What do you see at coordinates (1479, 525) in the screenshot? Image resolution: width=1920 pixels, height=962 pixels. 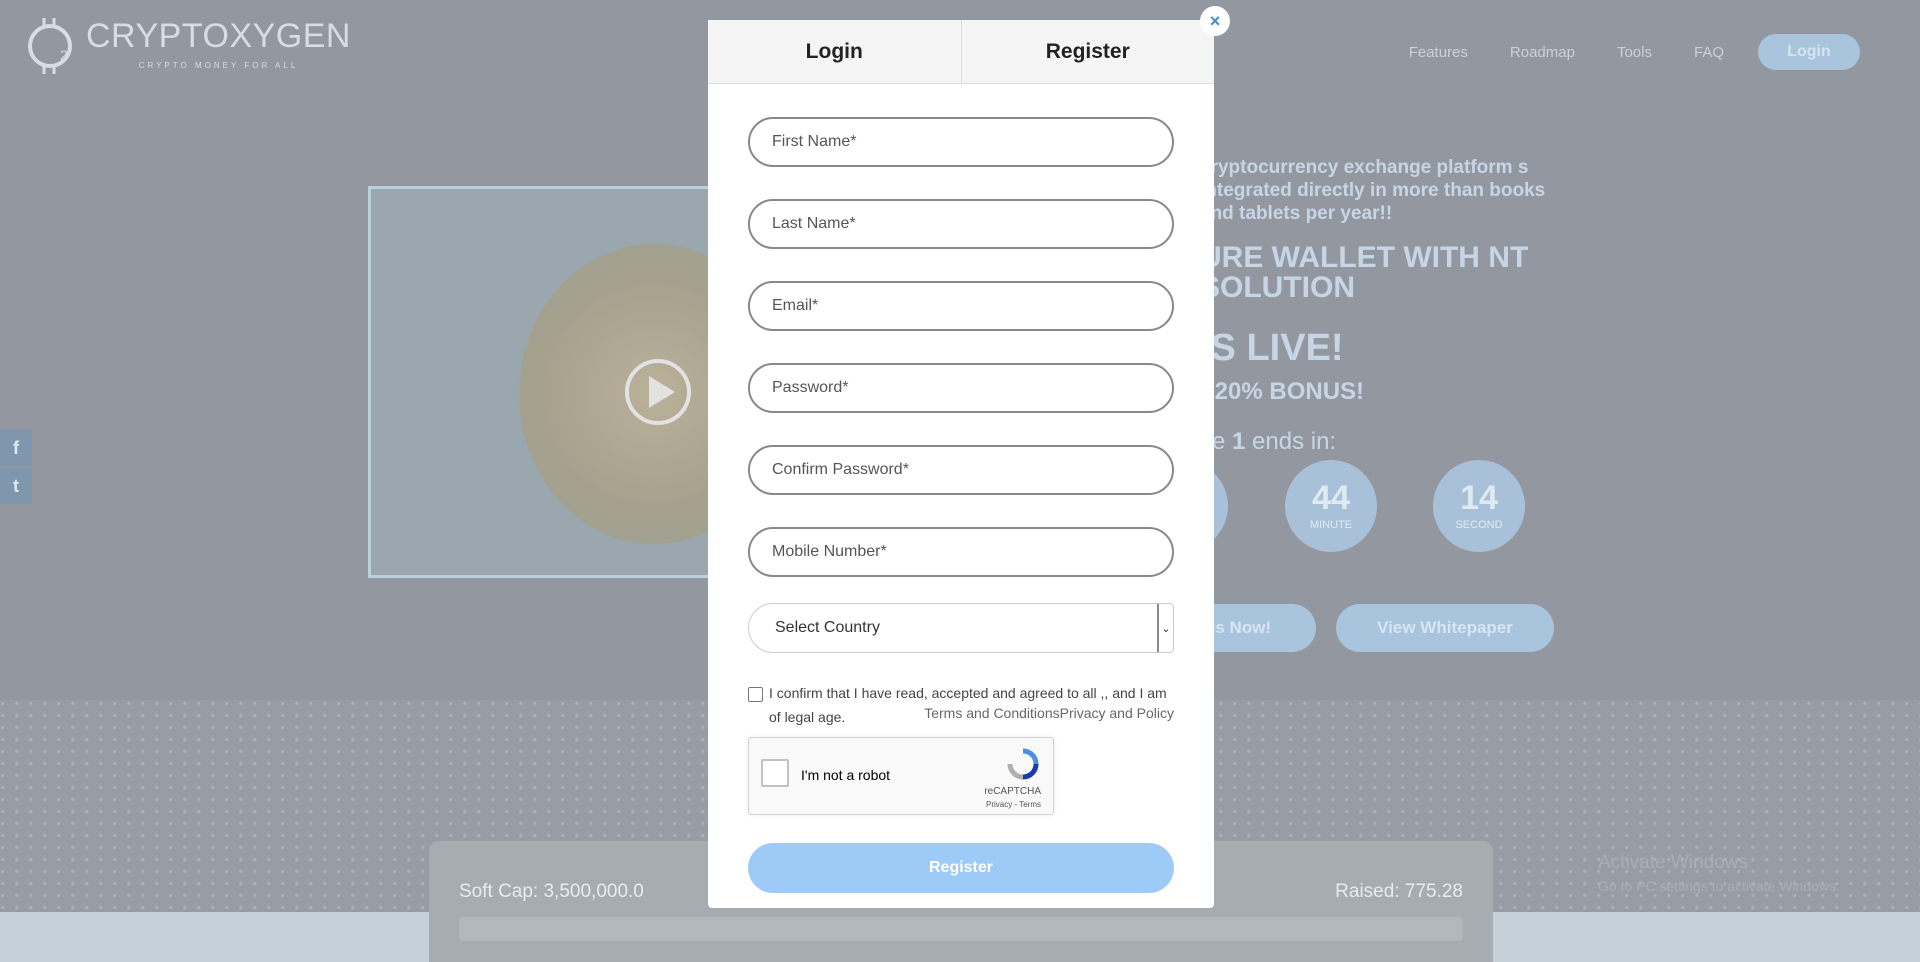 I see `countdown-second-unit: SECOND` at bounding box center [1479, 525].